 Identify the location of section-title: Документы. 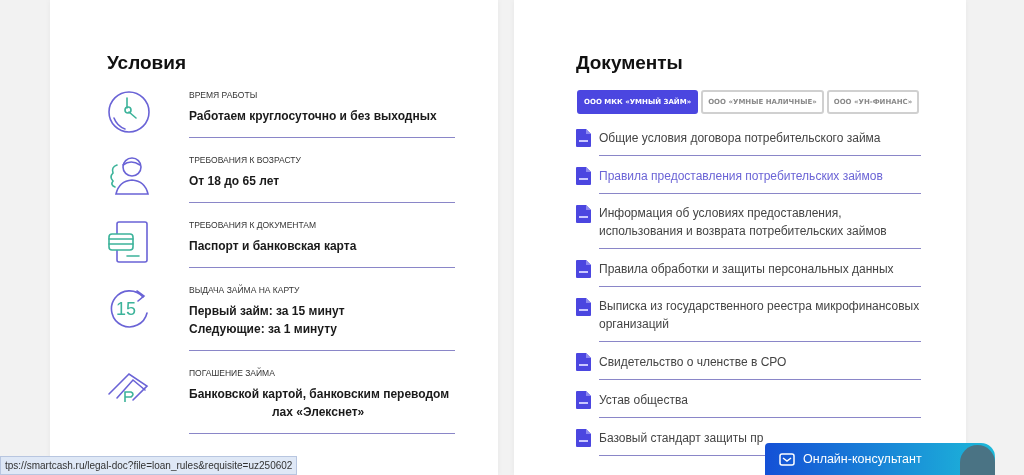
(630, 63).